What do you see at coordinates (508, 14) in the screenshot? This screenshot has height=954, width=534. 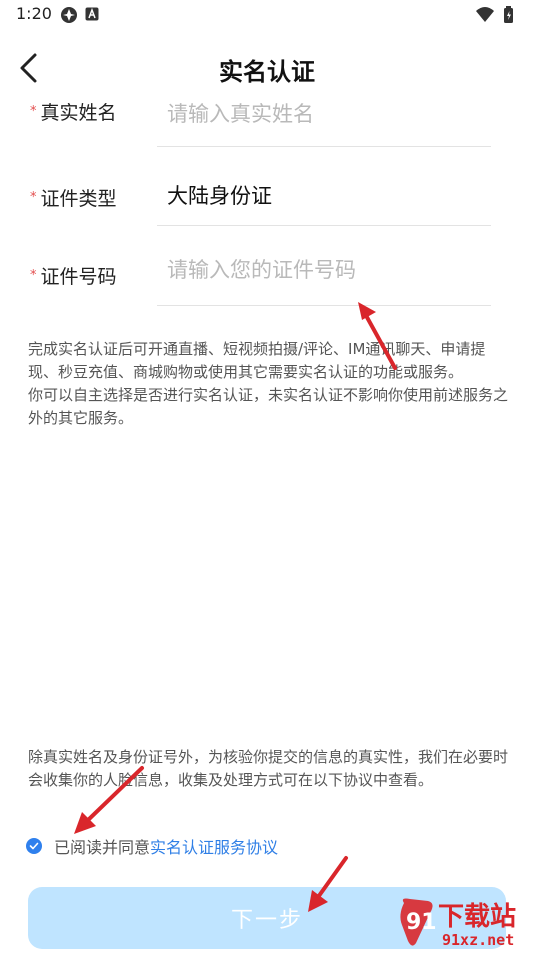 I see `battery-icon` at bounding box center [508, 14].